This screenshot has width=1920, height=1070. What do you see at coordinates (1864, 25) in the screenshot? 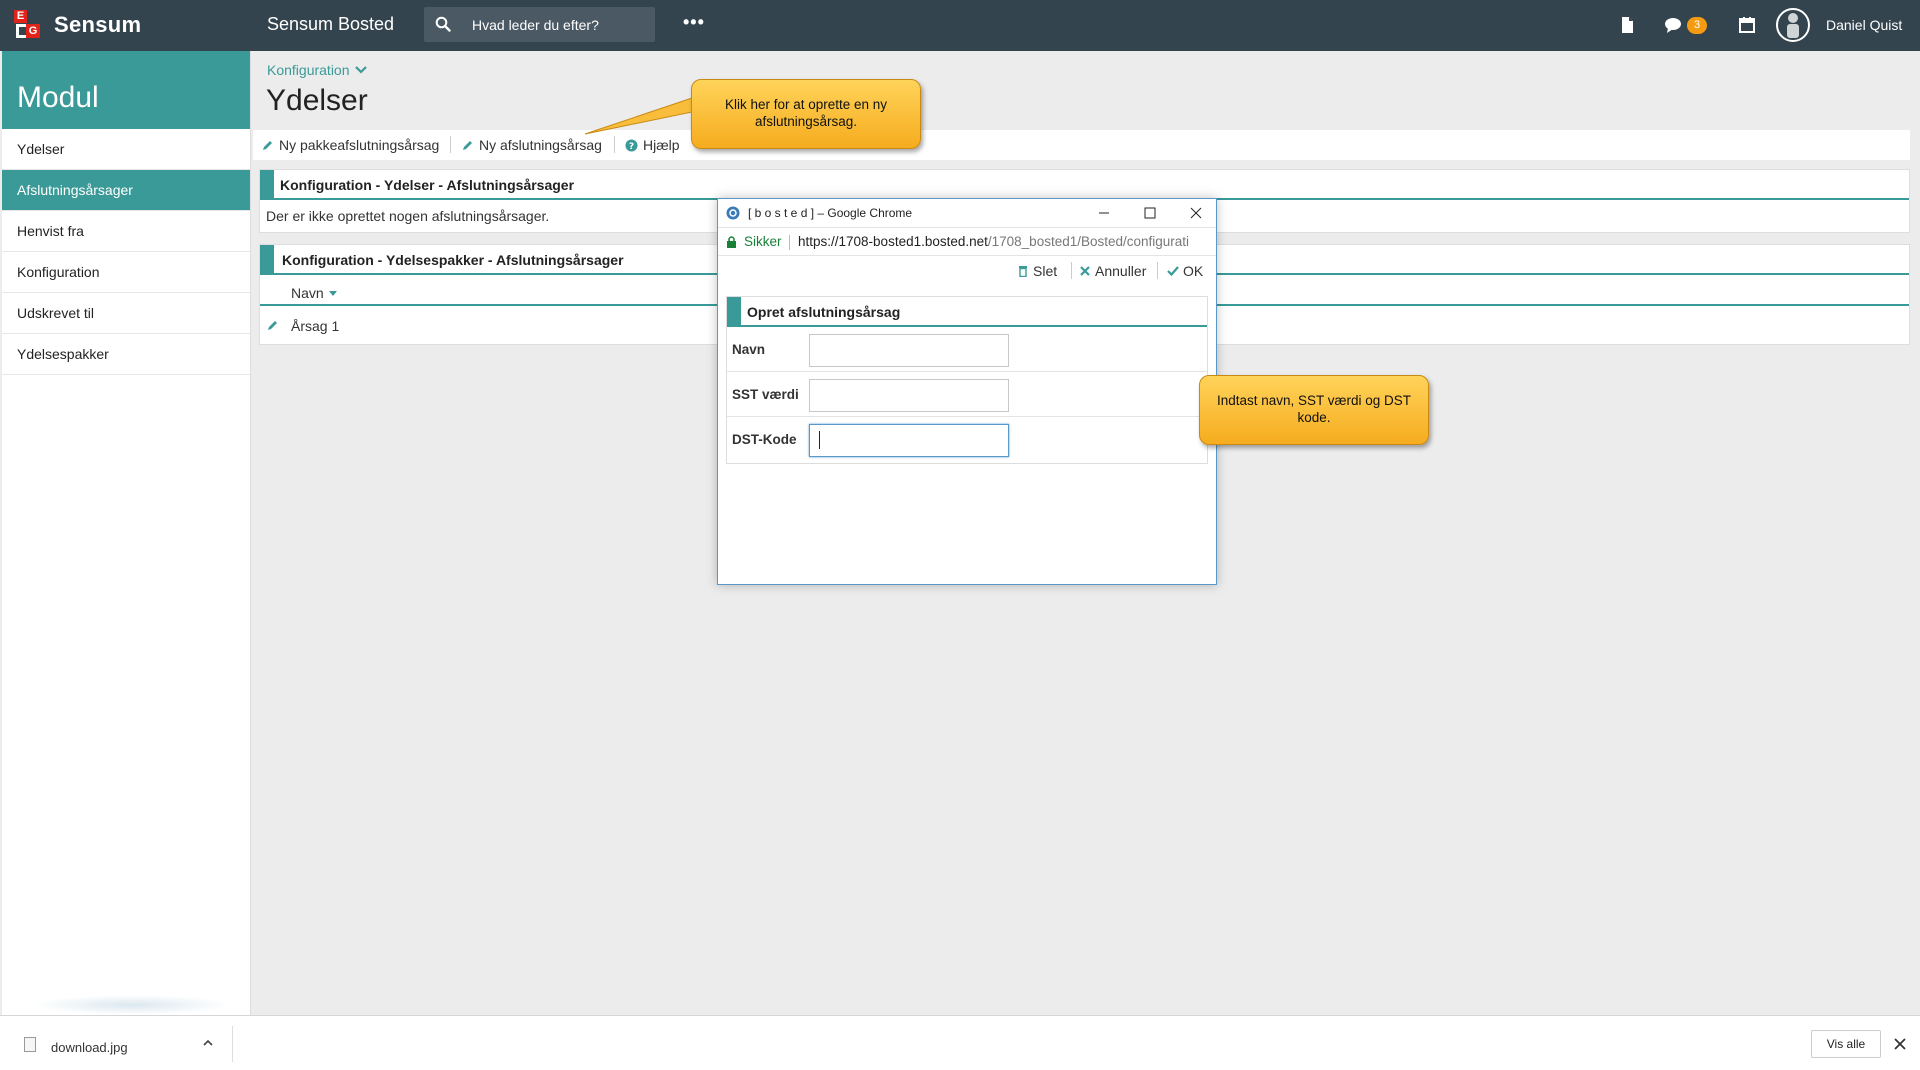
I see `user-name: Daniel Quist` at bounding box center [1864, 25].